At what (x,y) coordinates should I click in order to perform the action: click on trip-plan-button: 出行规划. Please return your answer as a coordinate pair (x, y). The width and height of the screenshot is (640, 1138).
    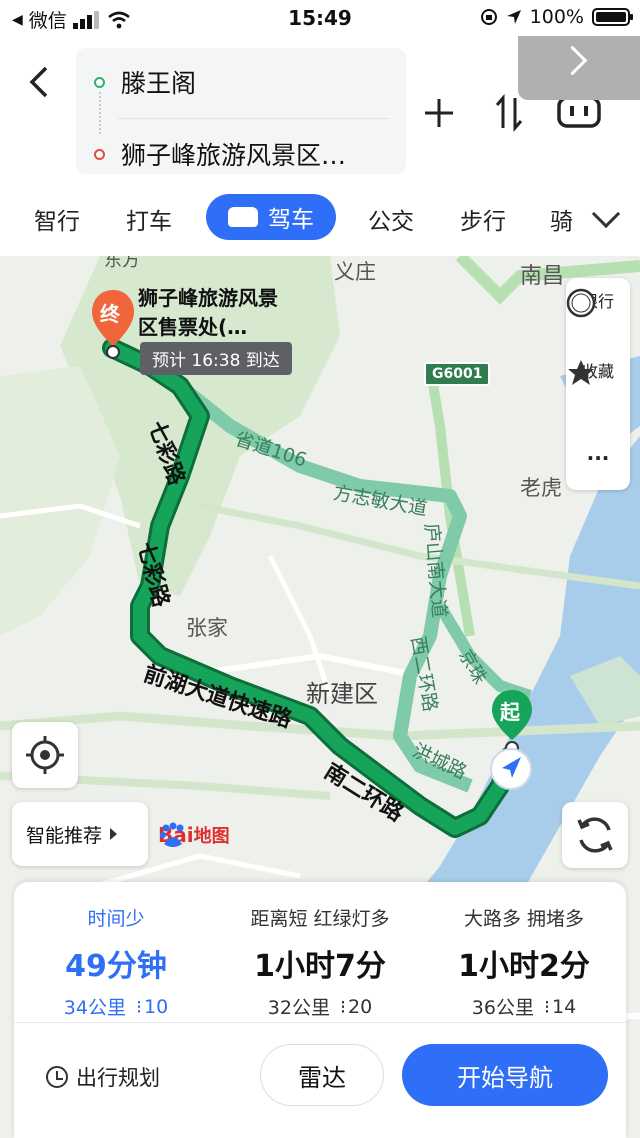
    Looking at the image, I should click on (103, 1077).